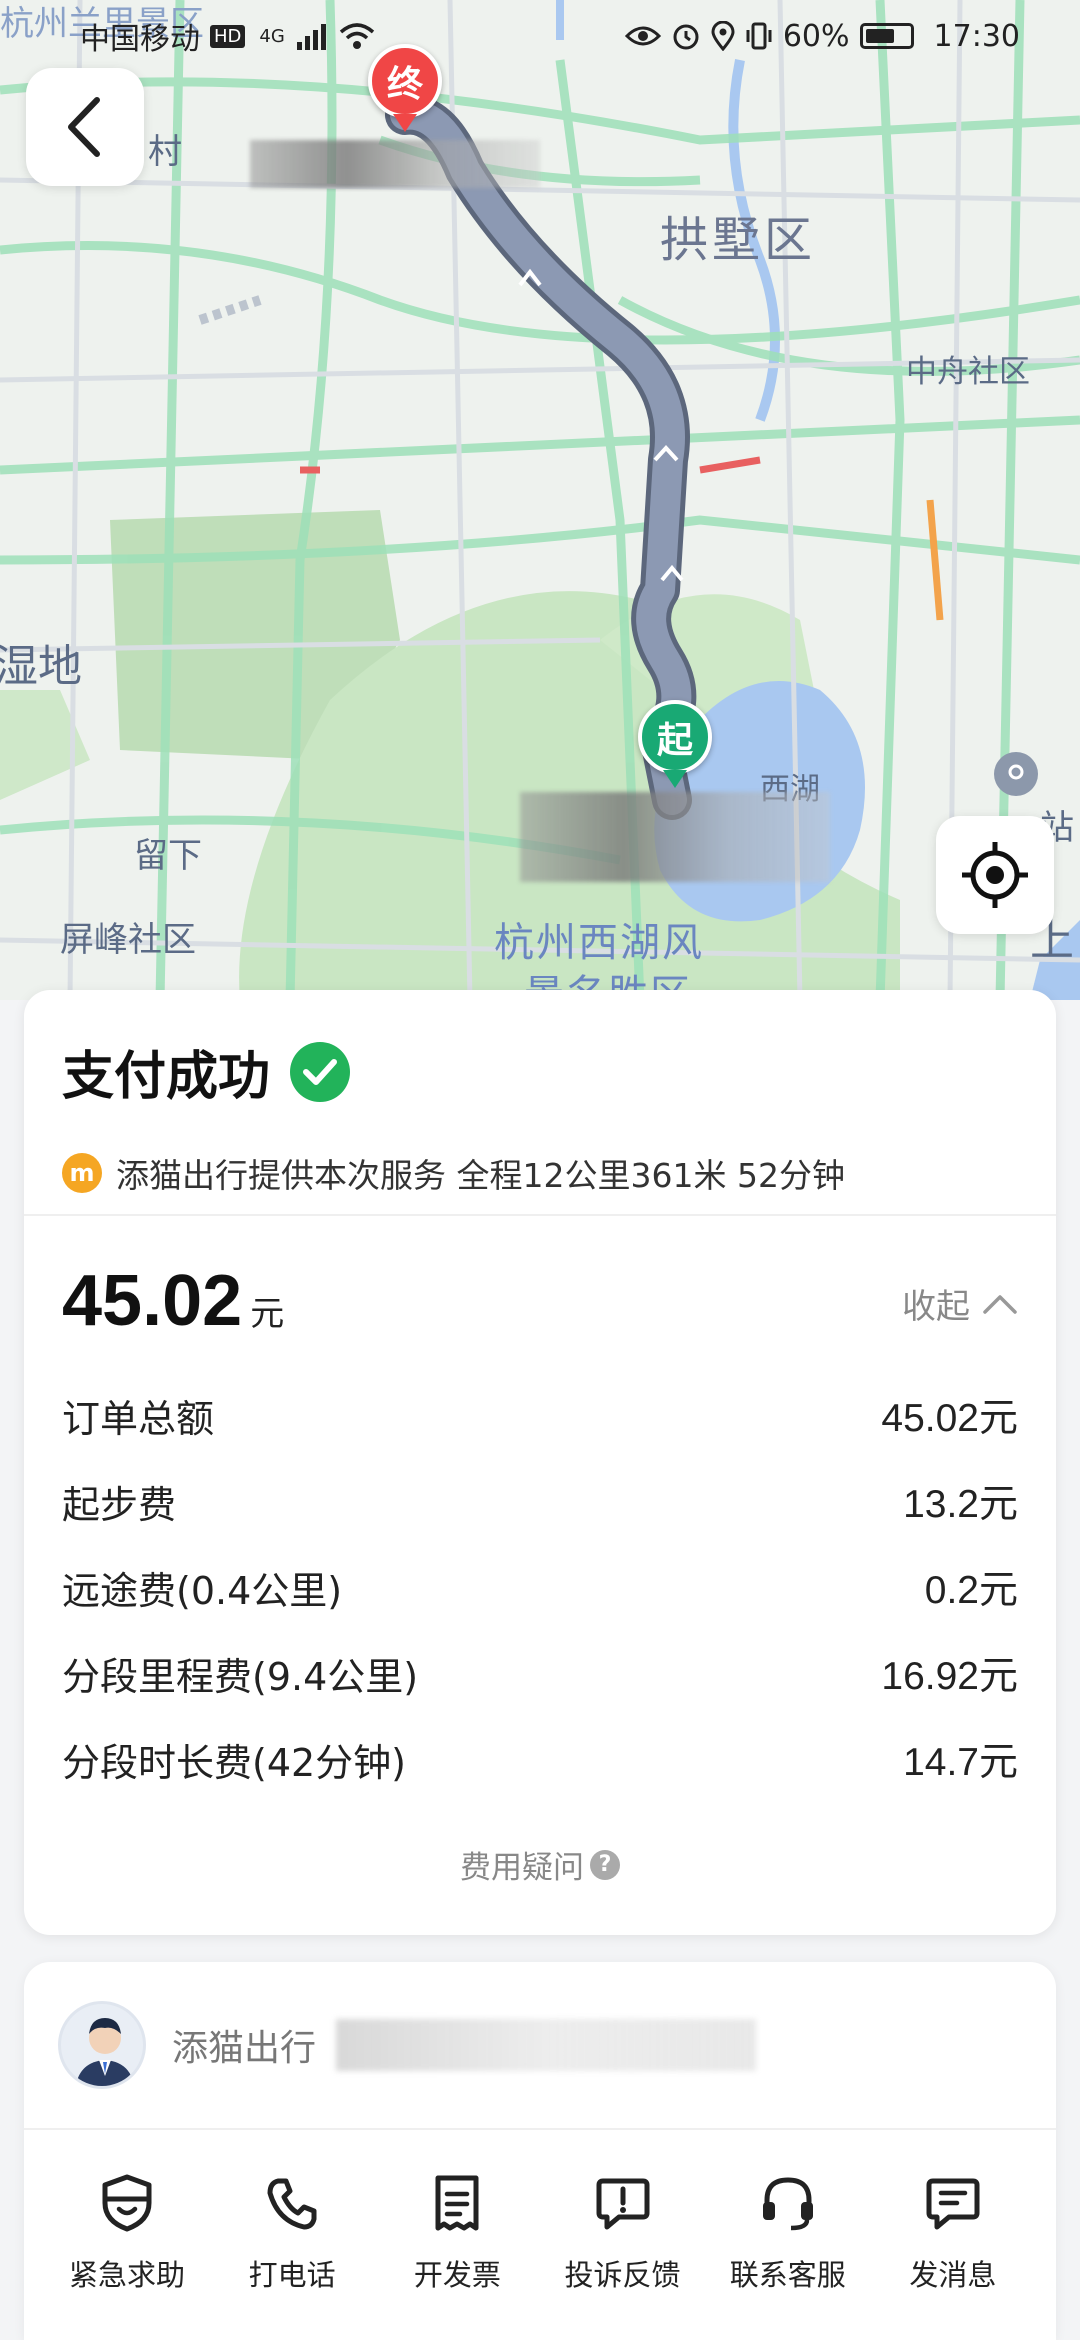 This screenshot has height=2340, width=1080. Describe the element at coordinates (953, 2275) in the screenshot. I see `action-label: 发消息` at that location.